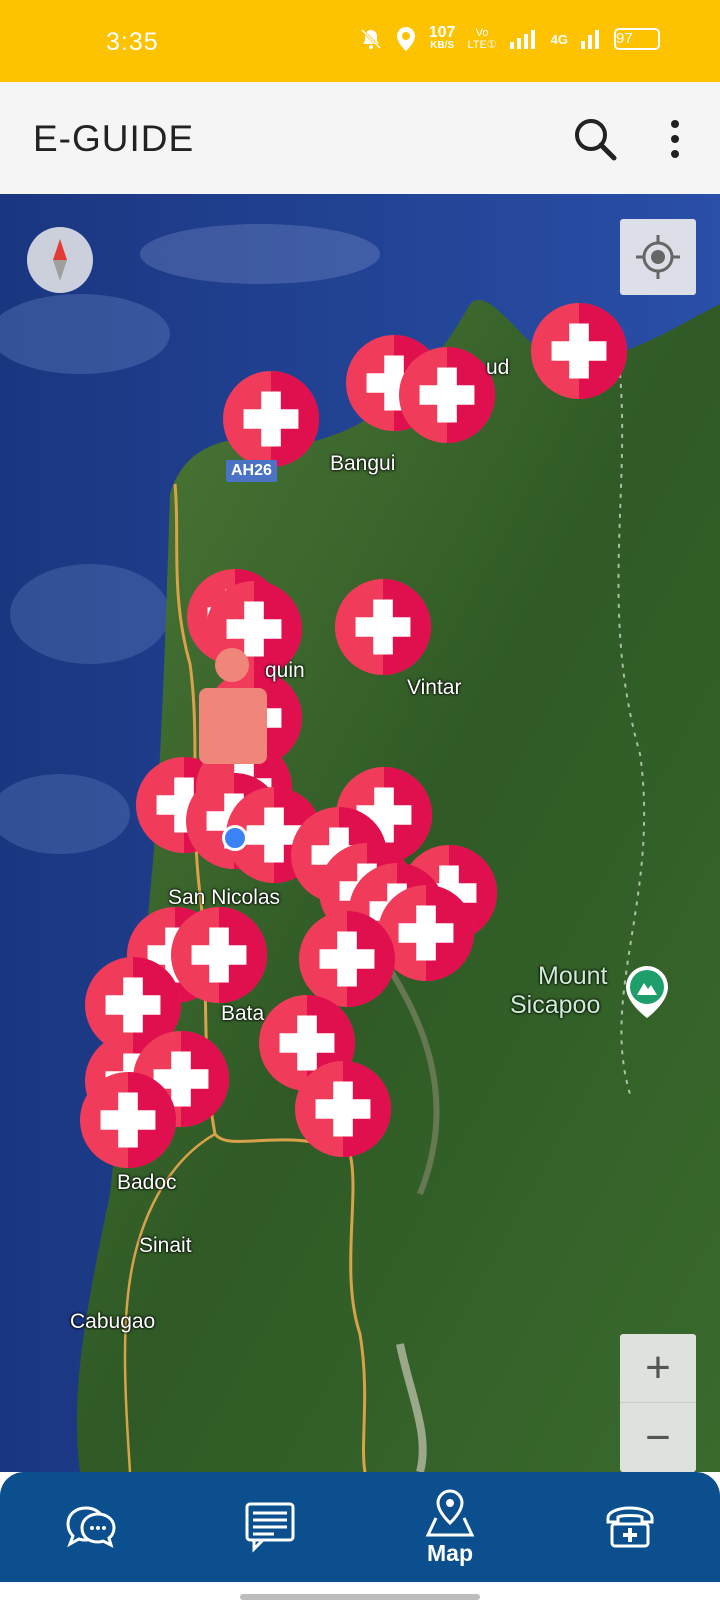 The width and height of the screenshot is (720, 1612). I want to click on app-title: E-GUIDE, so click(114, 138).